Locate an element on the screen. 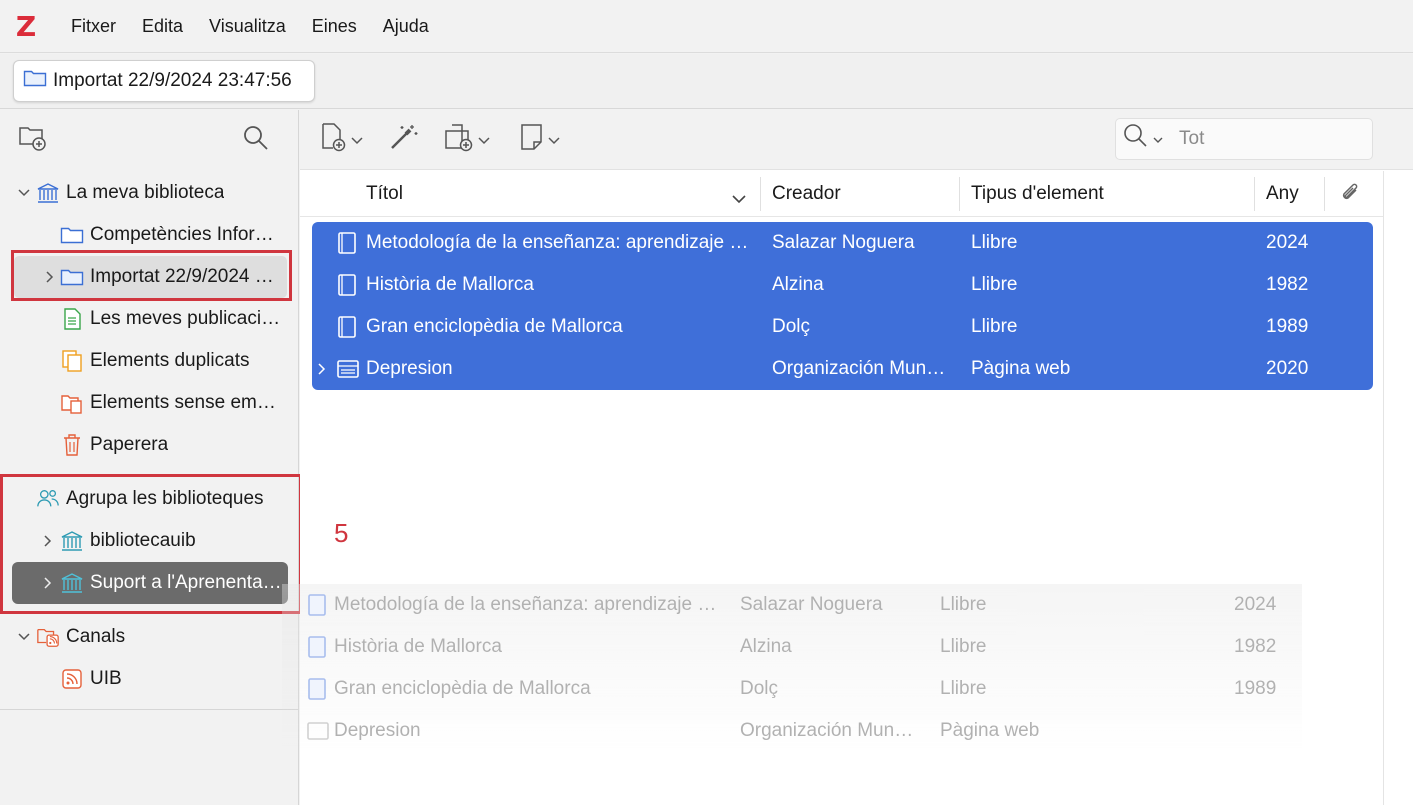 The width and height of the screenshot is (1413, 805). menu-view: Visualitza is located at coordinates (247, 26).